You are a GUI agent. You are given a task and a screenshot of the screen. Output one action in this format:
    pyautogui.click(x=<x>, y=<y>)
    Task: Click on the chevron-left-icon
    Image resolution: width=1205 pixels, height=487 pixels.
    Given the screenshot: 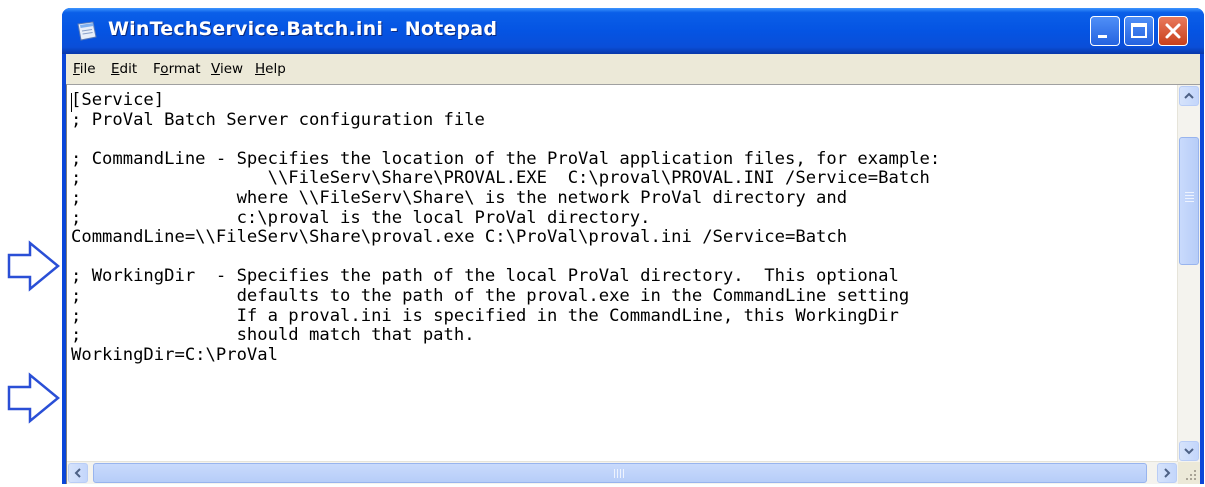 What is the action you would take?
    pyautogui.click(x=77, y=473)
    